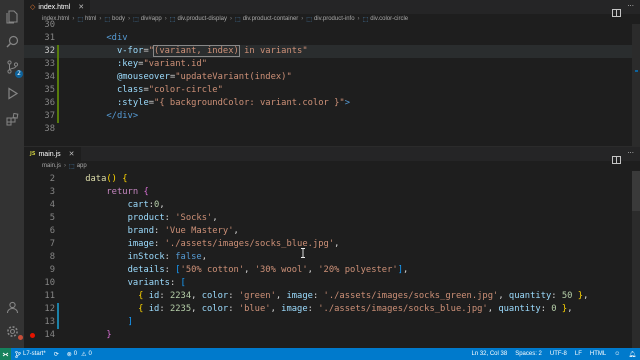  I want to click on code-line: 37 </div>, so click(332, 116).